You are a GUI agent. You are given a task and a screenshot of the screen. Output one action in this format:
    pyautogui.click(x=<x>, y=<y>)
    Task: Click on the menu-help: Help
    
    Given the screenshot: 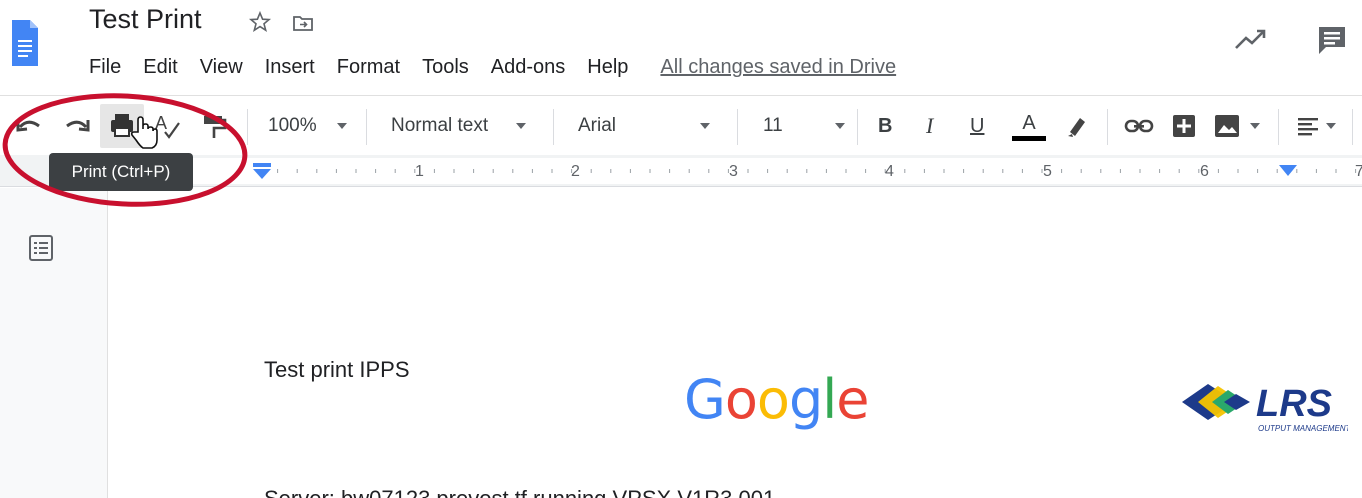 What is the action you would take?
    pyautogui.click(x=607, y=67)
    